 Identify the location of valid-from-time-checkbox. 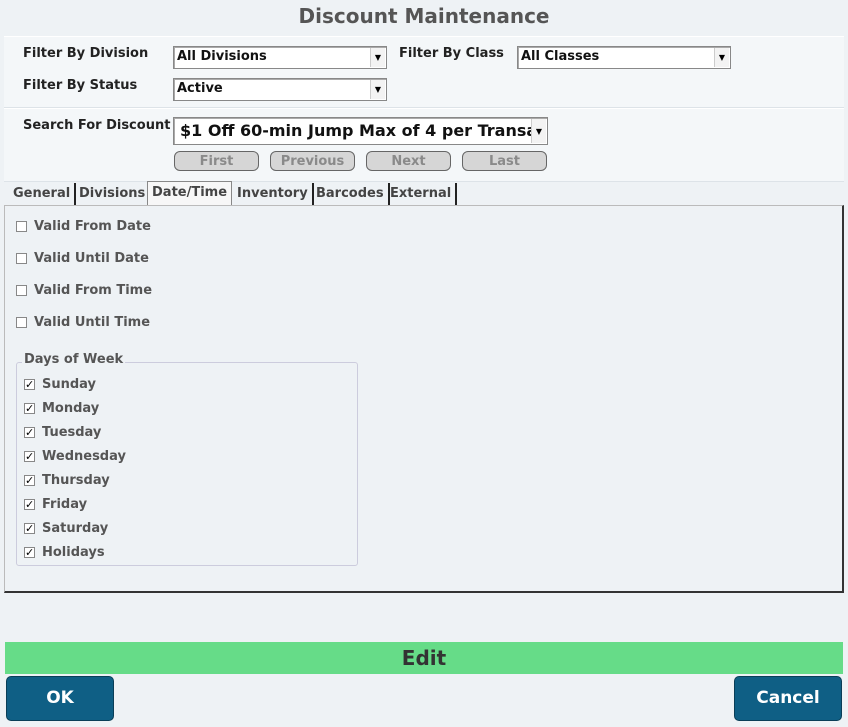
(21, 290).